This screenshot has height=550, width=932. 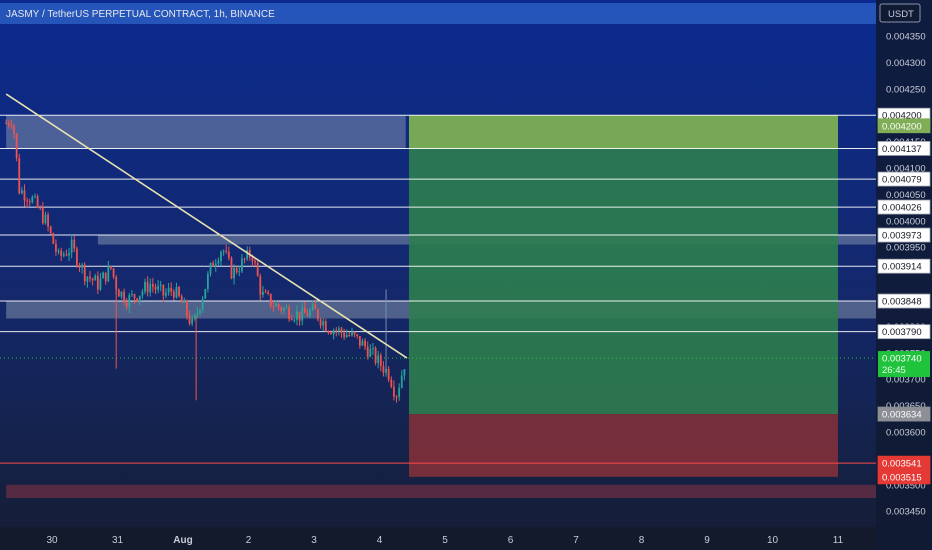 I want to click on date-tick-1: 31, so click(x=118, y=540).